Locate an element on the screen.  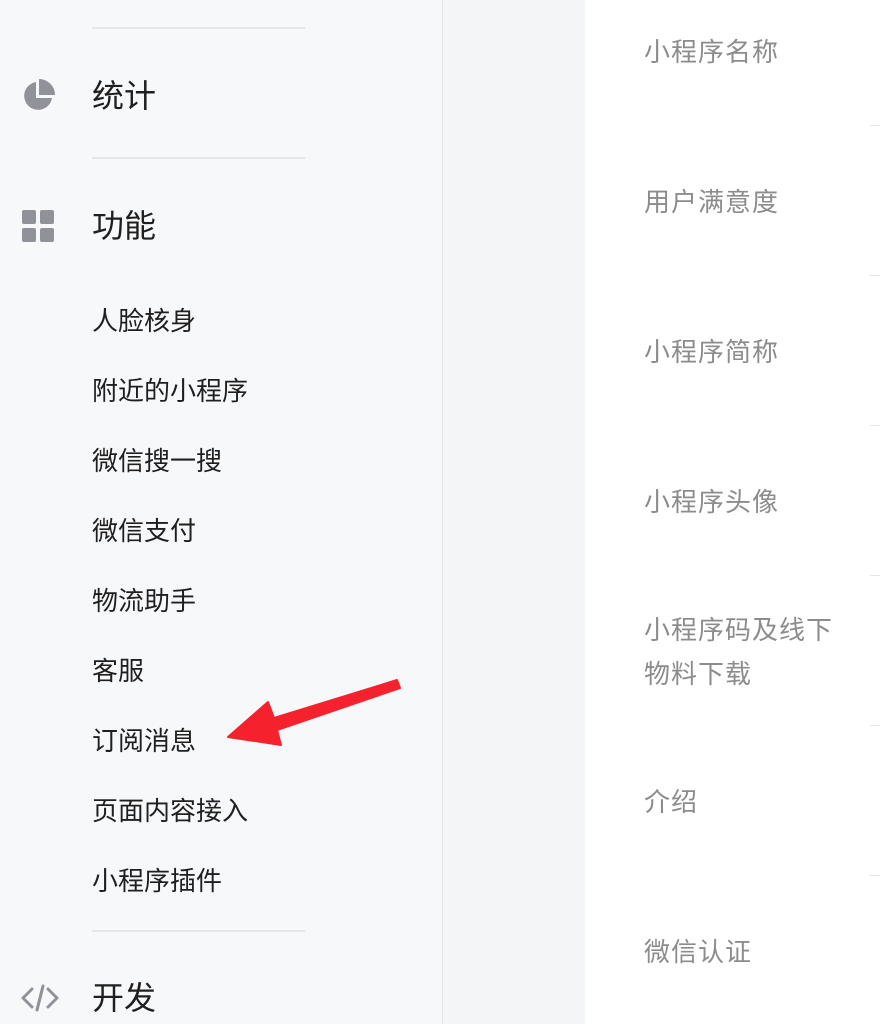
field-label-short-name: 小程序简称 is located at coordinates (712, 353).